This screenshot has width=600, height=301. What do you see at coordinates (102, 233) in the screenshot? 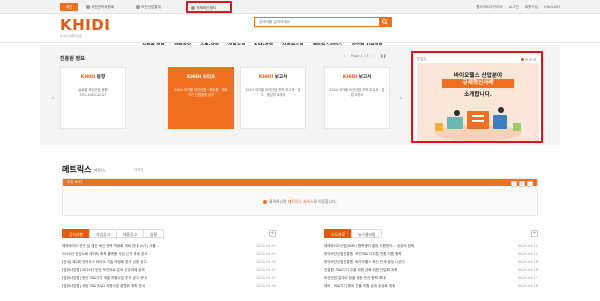
I see `tab-business: 사업공고` at bounding box center [102, 233].